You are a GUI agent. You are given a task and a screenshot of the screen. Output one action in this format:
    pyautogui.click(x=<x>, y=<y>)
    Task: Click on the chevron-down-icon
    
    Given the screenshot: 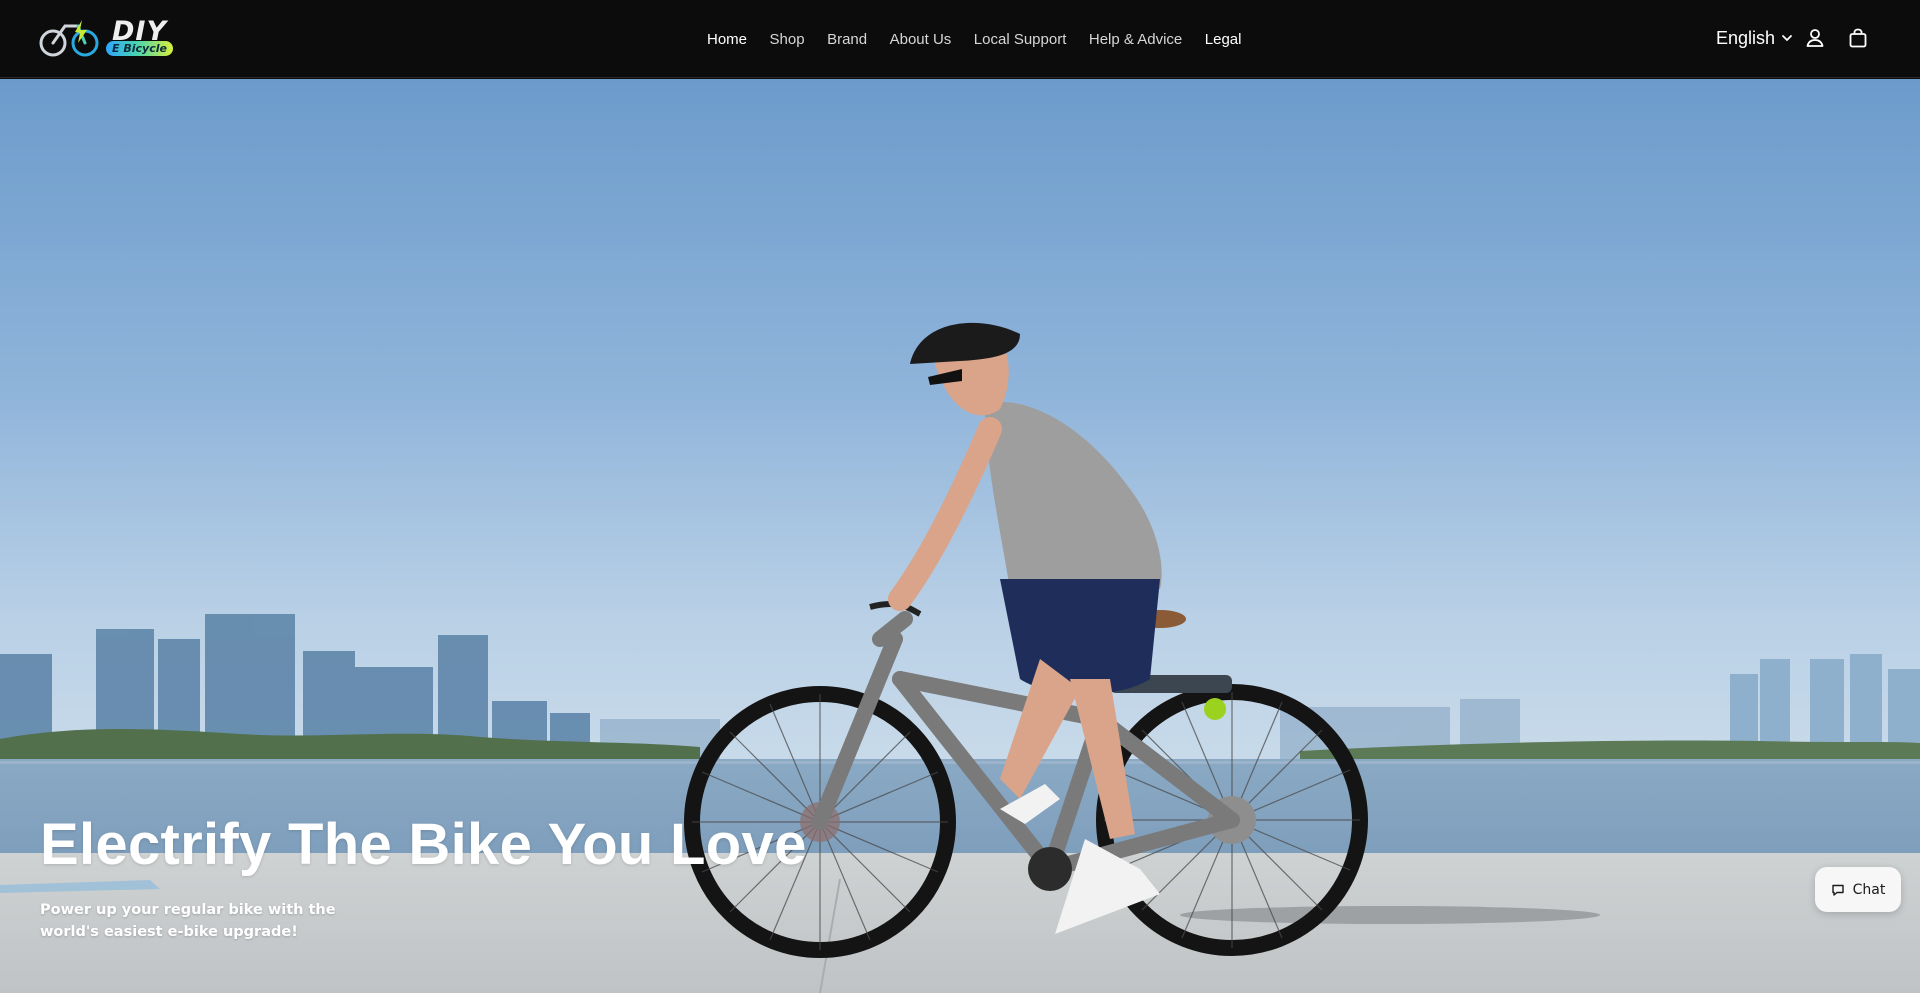 What is the action you would take?
    pyautogui.click(x=1787, y=38)
    